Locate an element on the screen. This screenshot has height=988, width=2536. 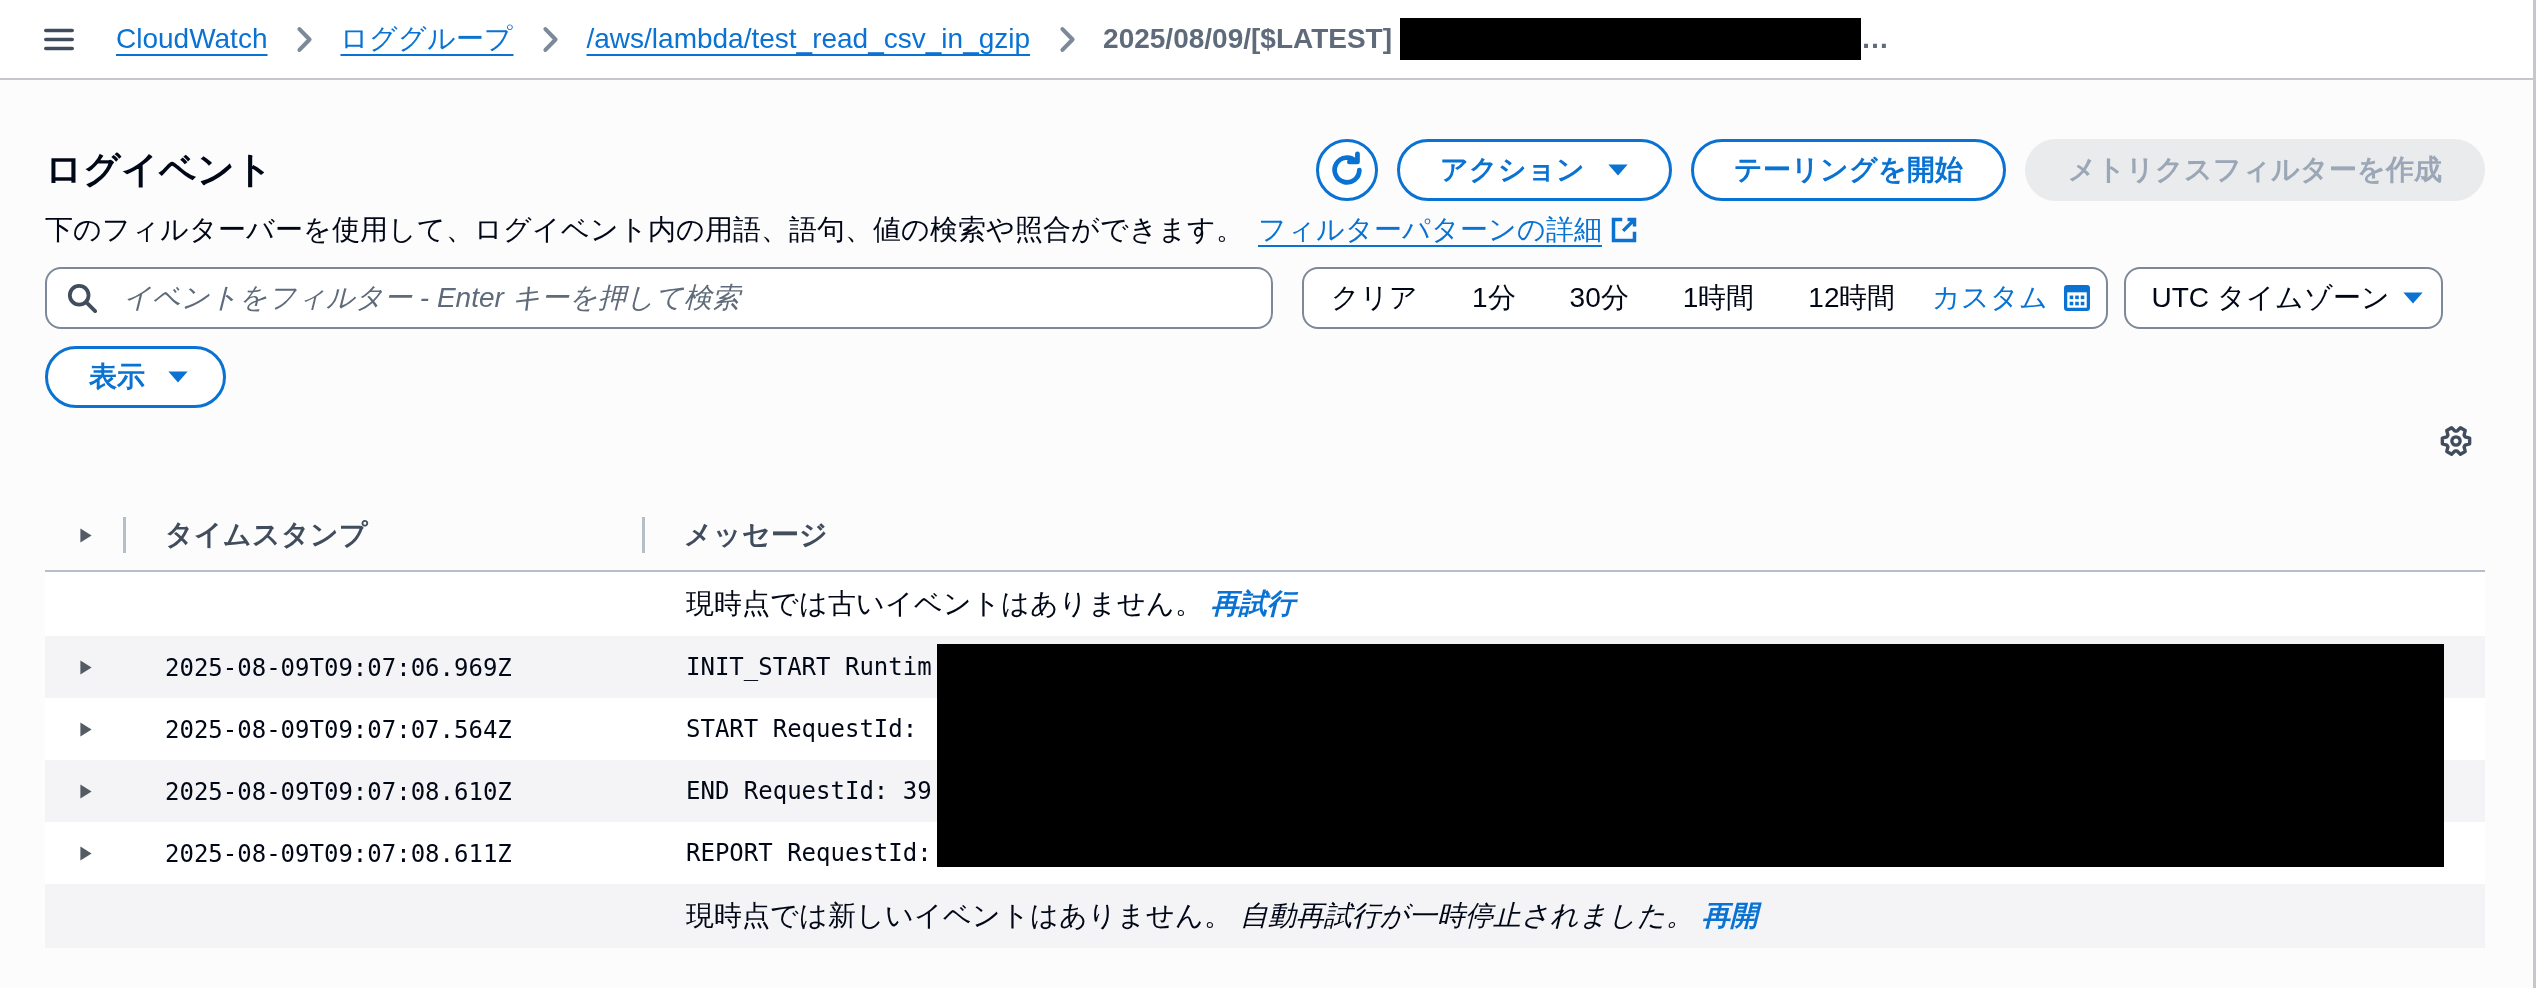
clear-button: クリア is located at coordinates (1374, 298).